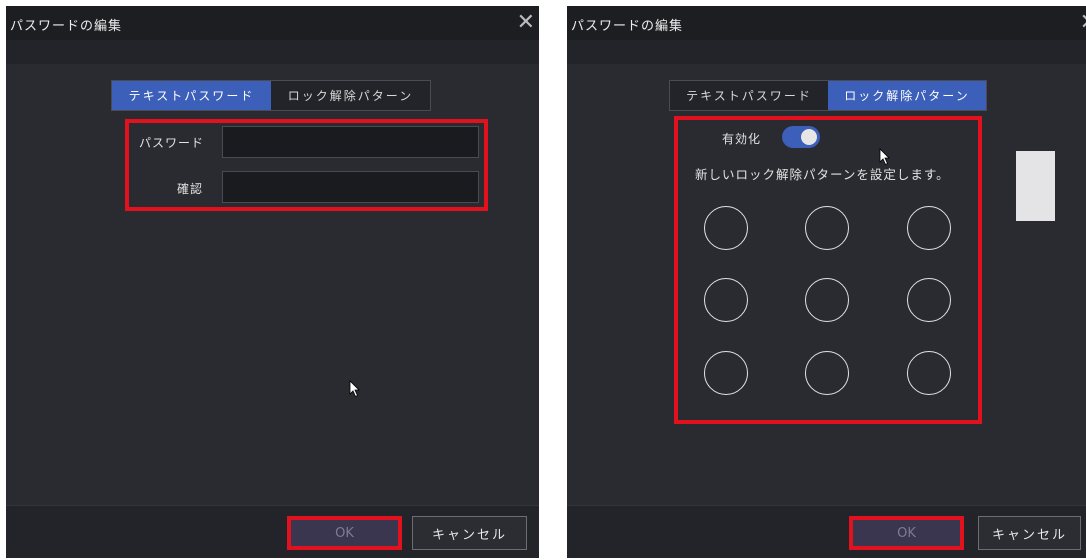 This screenshot has height=560, width=1086. I want to click on side-panel, so click(1035, 186).